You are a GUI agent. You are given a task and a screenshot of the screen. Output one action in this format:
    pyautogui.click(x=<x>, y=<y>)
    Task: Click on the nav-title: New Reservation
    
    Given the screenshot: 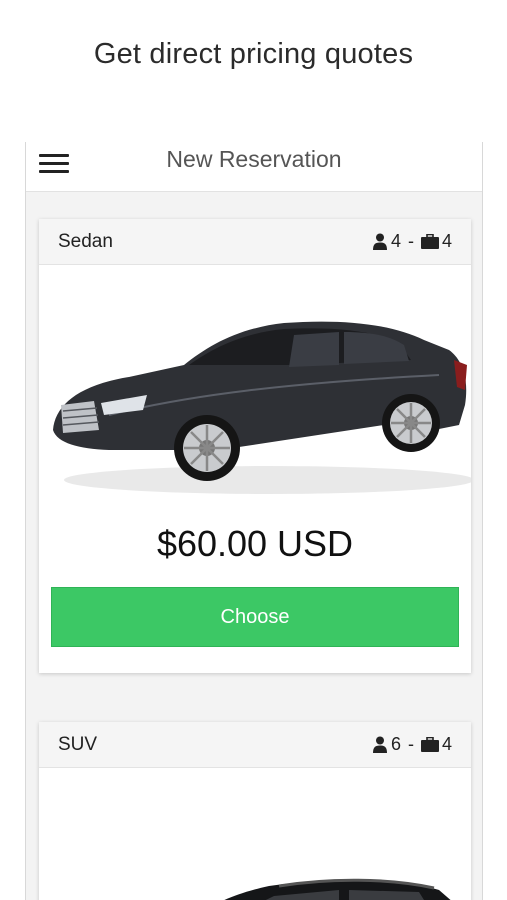 What is the action you would take?
    pyautogui.click(x=254, y=159)
    